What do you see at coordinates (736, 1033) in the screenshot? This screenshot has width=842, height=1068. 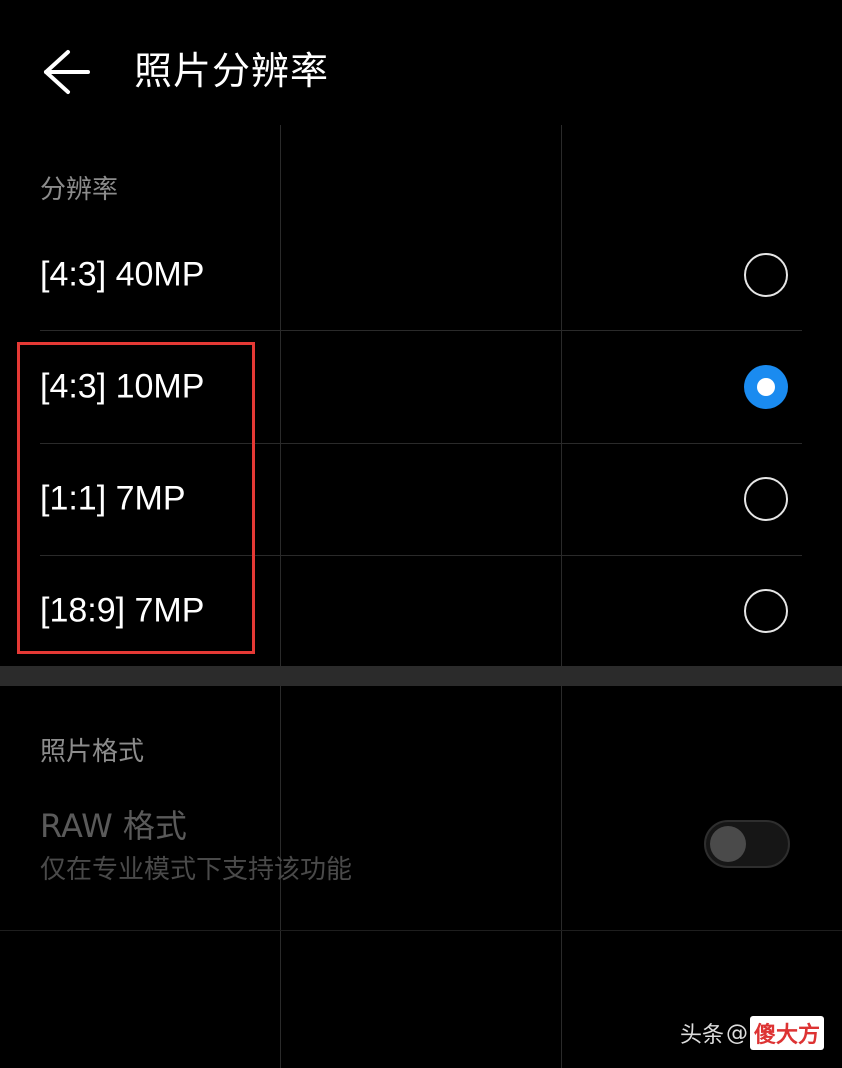 I see `watermark-at: @` at bounding box center [736, 1033].